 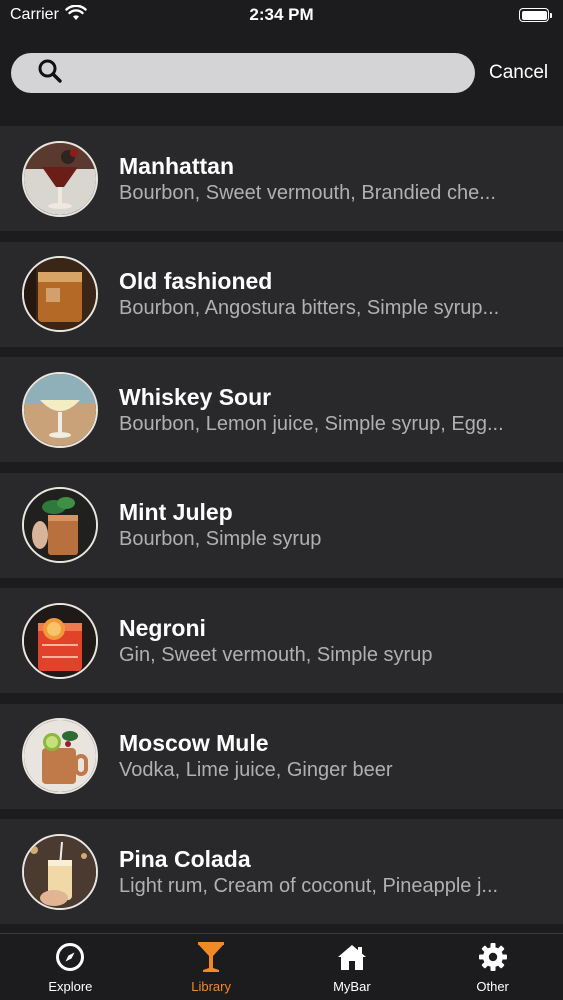 What do you see at coordinates (185, 858) in the screenshot?
I see `cocktail-name: Pina Colada` at bounding box center [185, 858].